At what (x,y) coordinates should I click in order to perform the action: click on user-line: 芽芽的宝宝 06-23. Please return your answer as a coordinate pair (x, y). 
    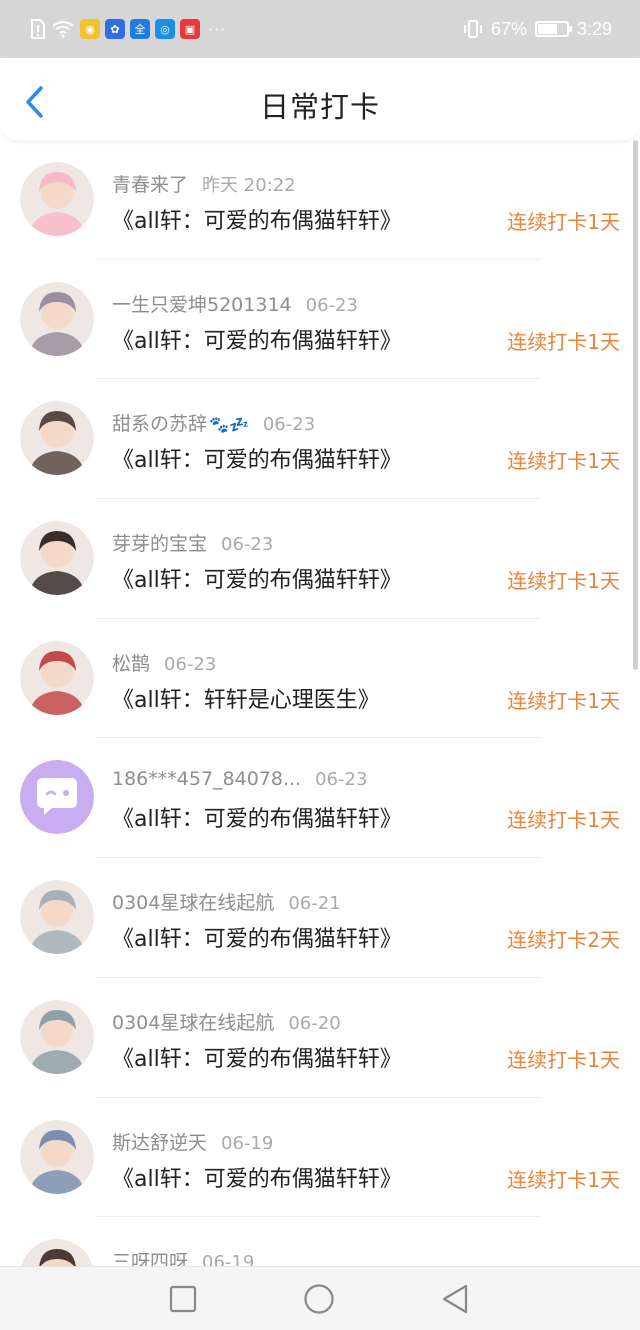
    Looking at the image, I should click on (192, 542).